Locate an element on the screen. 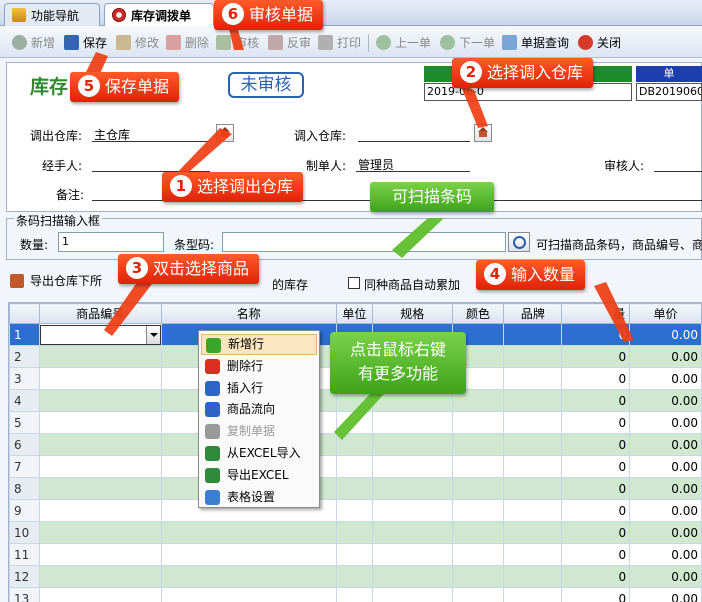 This screenshot has height=602, width=702. callout-1: 1 选择调出仓库 is located at coordinates (233, 187).